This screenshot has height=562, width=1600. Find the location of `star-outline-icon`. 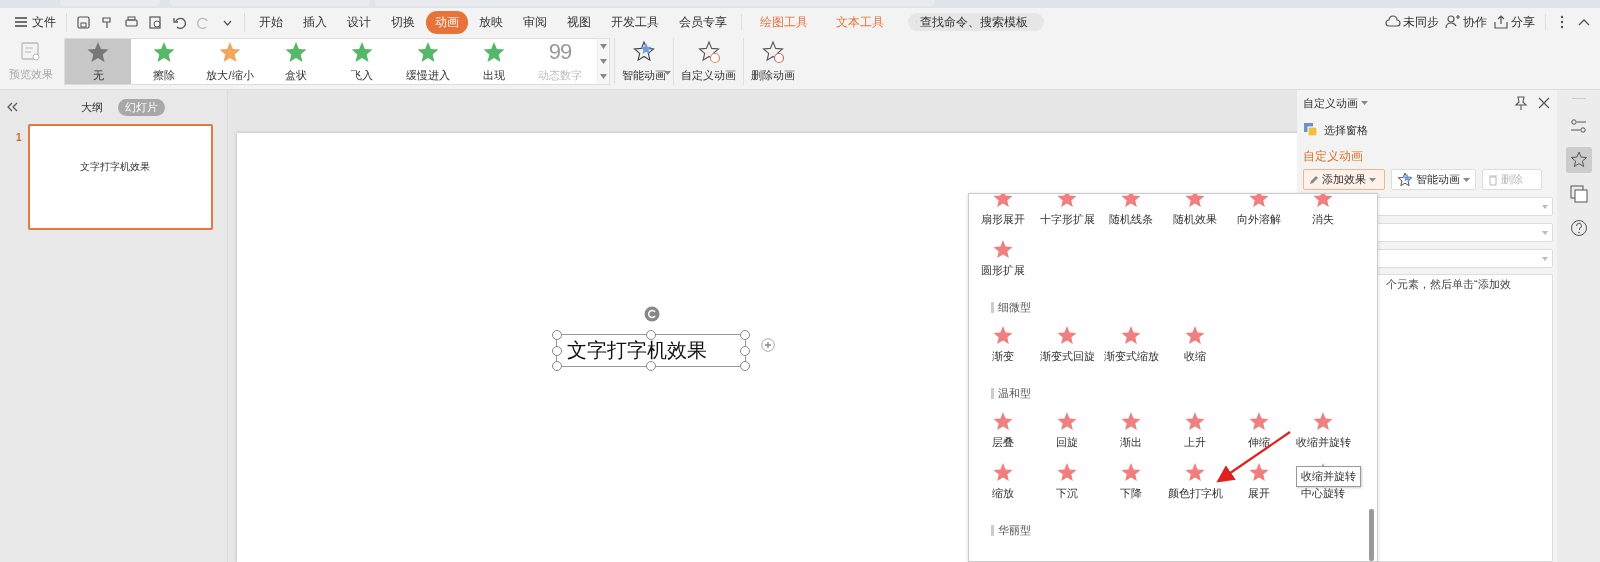

star-outline-icon is located at coordinates (708, 52).